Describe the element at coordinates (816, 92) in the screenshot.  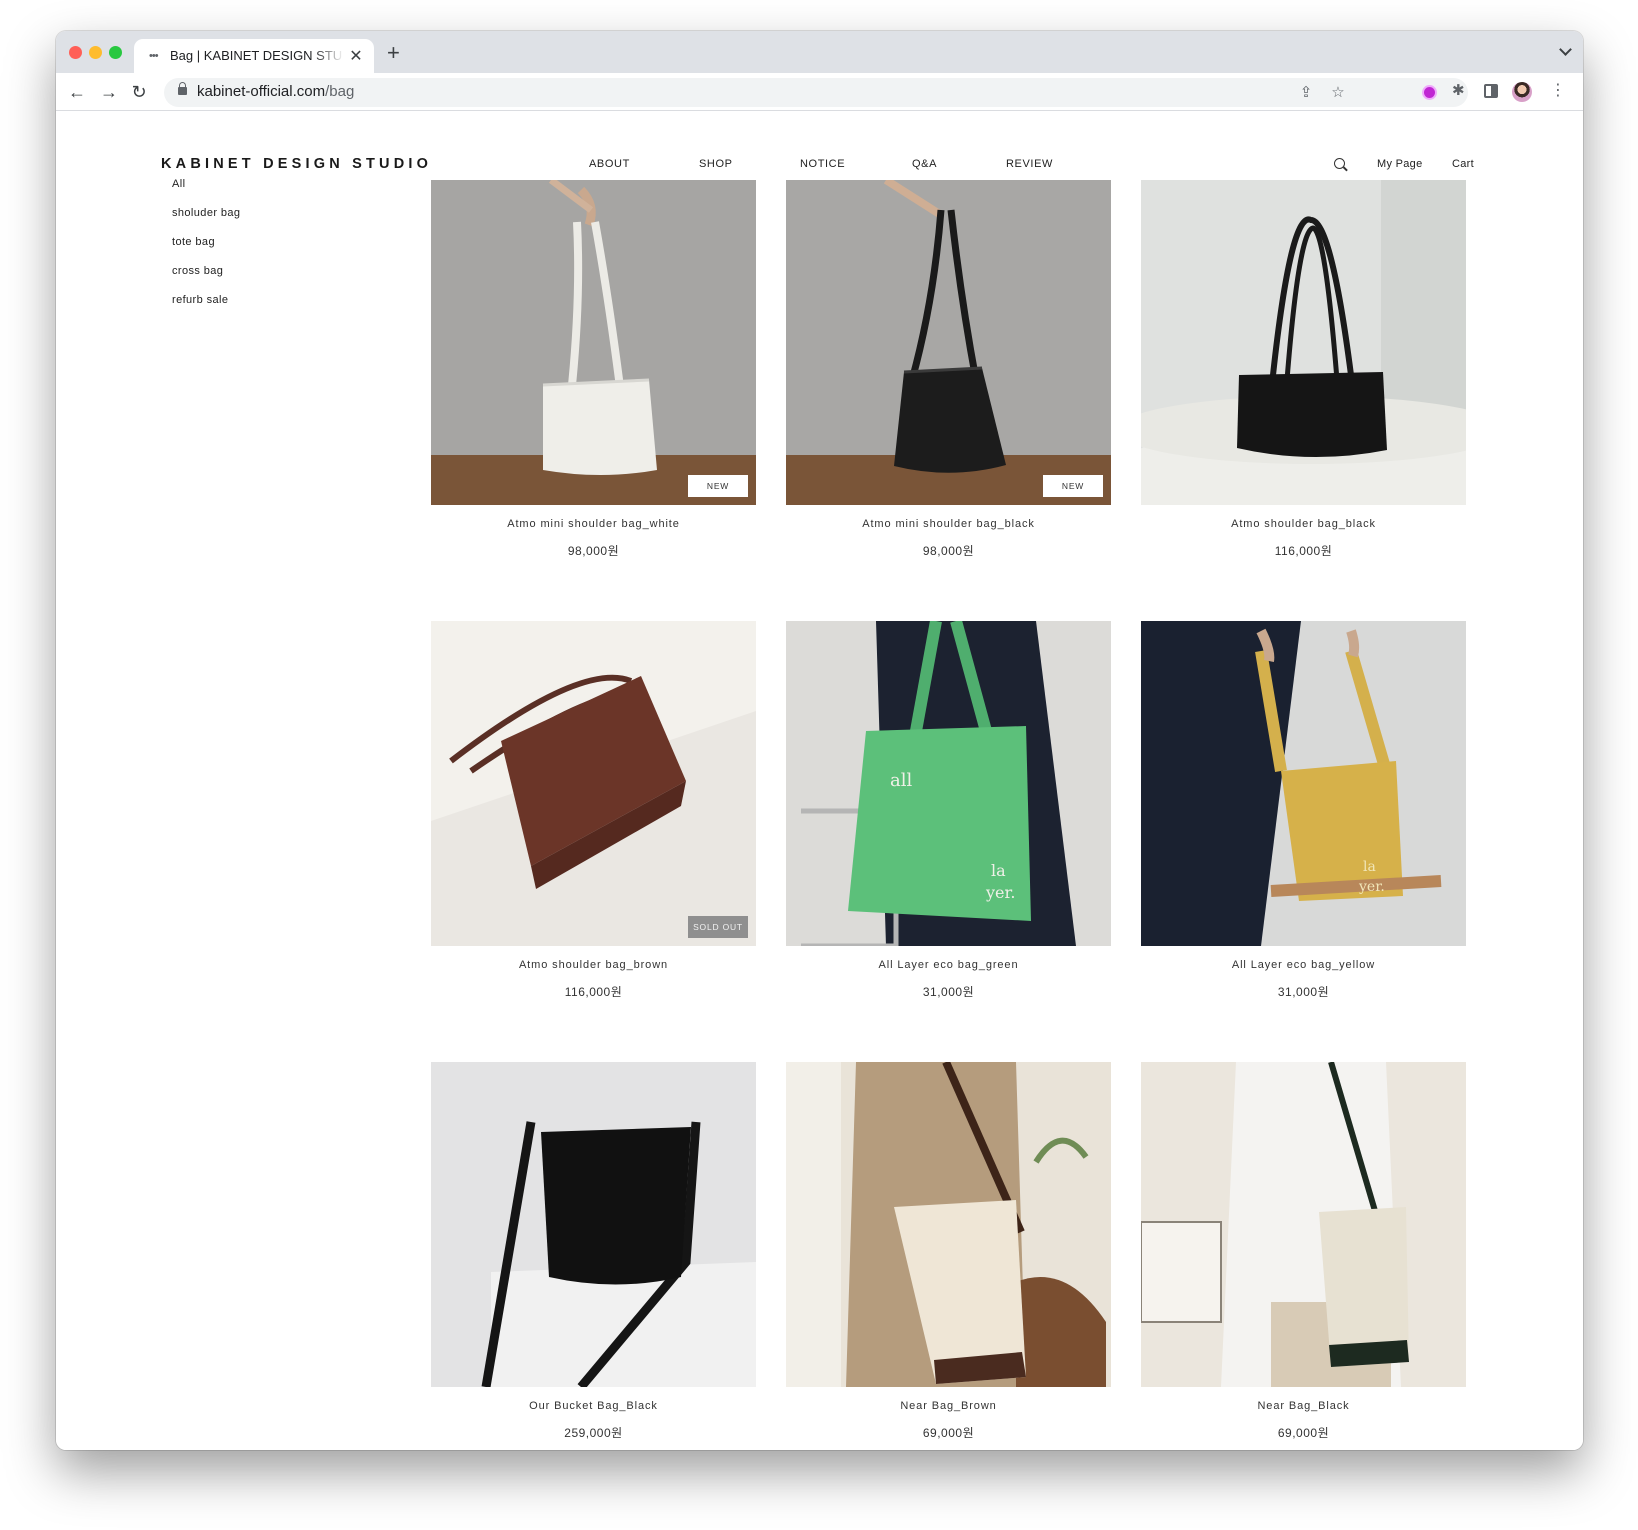
I see `address-bar: kabinet-official.com/bag ⇪ ☆` at that location.